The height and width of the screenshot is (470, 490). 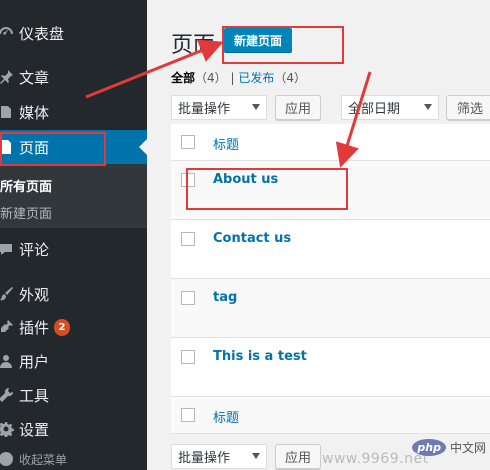 I want to click on menu-label: 仪表盘, so click(x=42, y=33).